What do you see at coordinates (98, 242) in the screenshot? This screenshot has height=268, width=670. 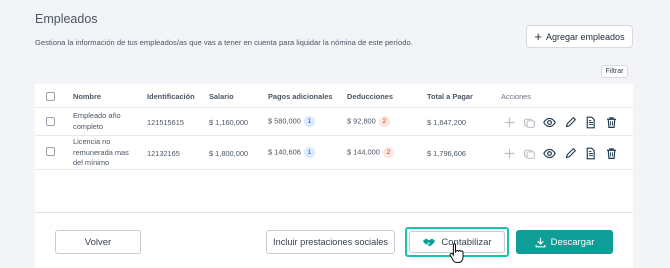 I see `back-button: Volver` at bounding box center [98, 242].